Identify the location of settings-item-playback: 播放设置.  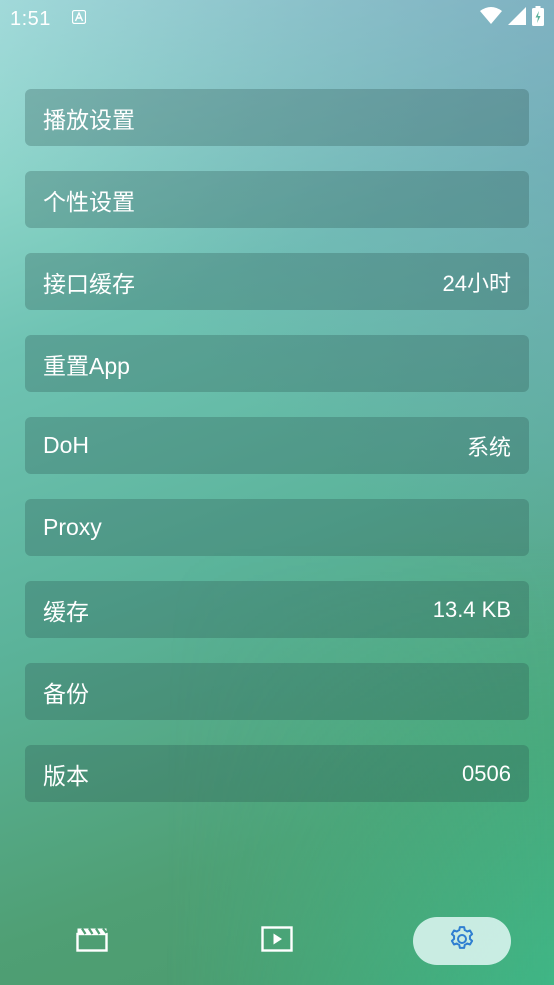
(277, 117).